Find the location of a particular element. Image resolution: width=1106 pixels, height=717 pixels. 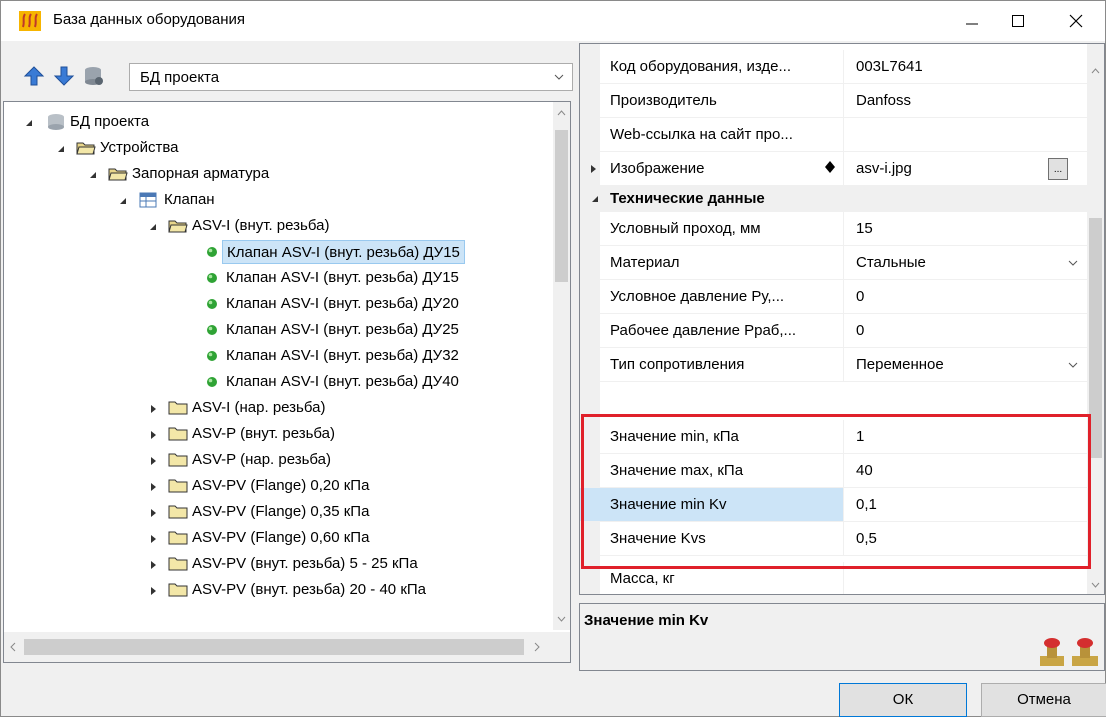

property-row: Значение min, кПа 1 is located at coordinates (835, 437).